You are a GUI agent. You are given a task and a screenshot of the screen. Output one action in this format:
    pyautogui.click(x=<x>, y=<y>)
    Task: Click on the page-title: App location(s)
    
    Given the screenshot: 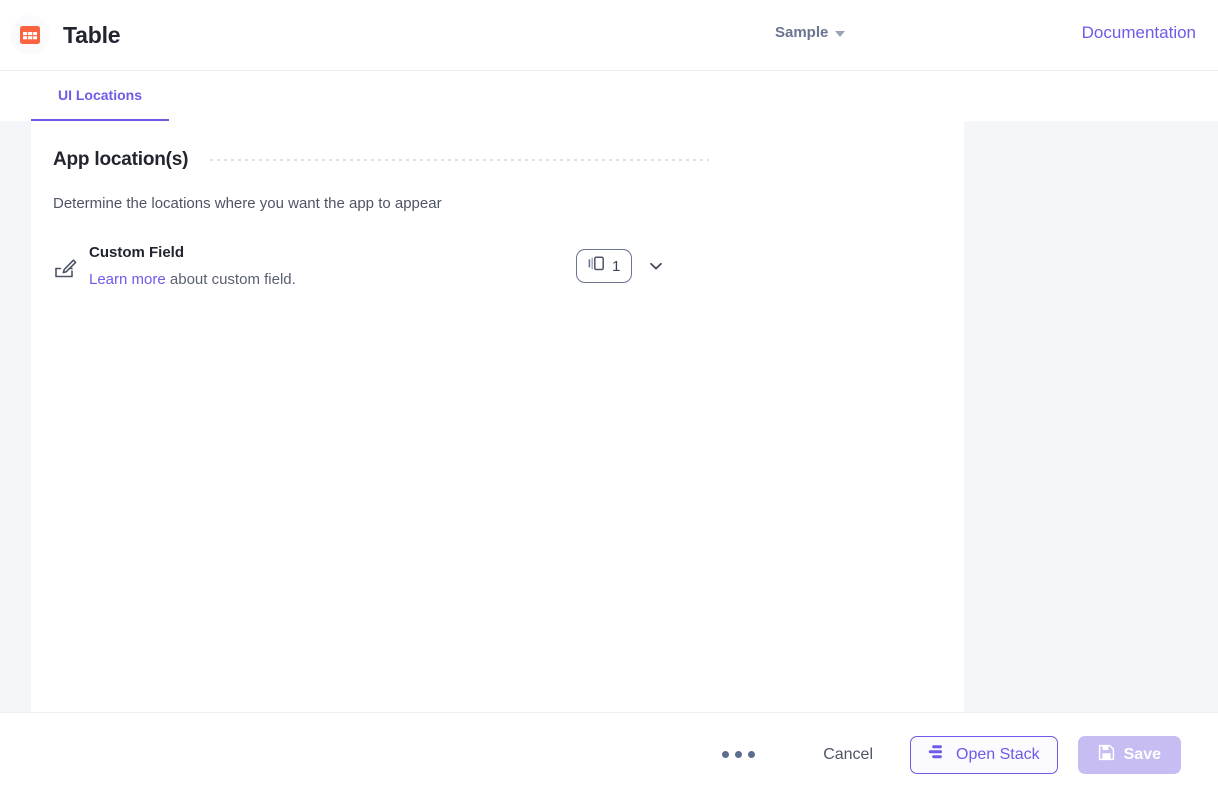 What is the action you would take?
    pyautogui.click(x=121, y=159)
    